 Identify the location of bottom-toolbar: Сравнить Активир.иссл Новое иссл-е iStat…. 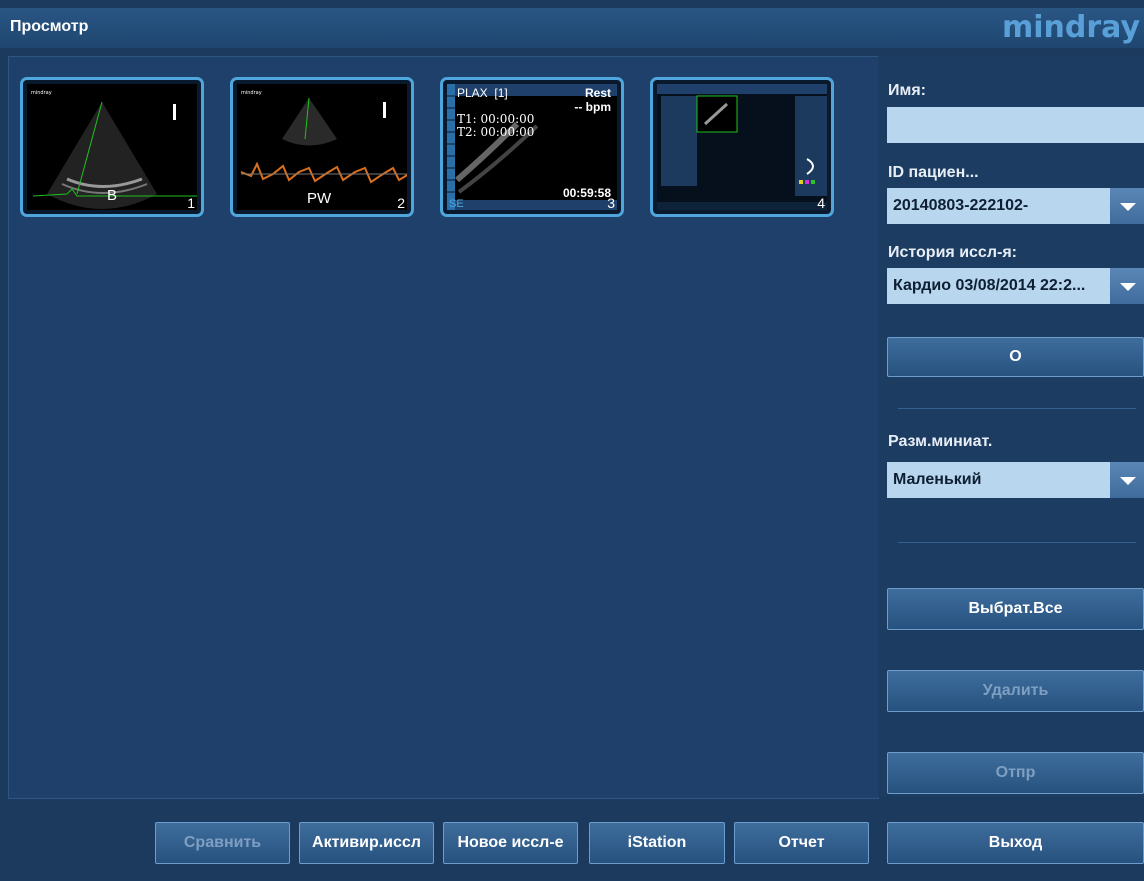
(572, 840).